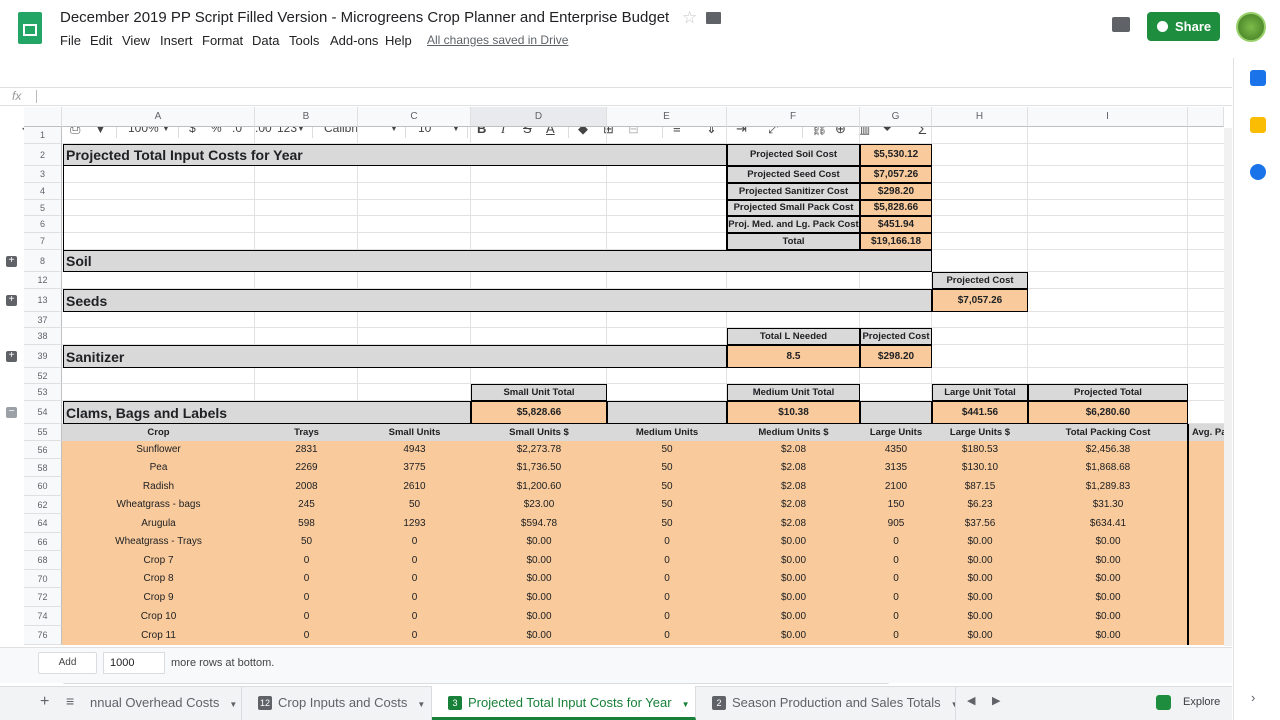  What do you see at coordinates (414, 616) in the screenshot?
I see `table-cell-r9-c2: 0` at bounding box center [414, 616].